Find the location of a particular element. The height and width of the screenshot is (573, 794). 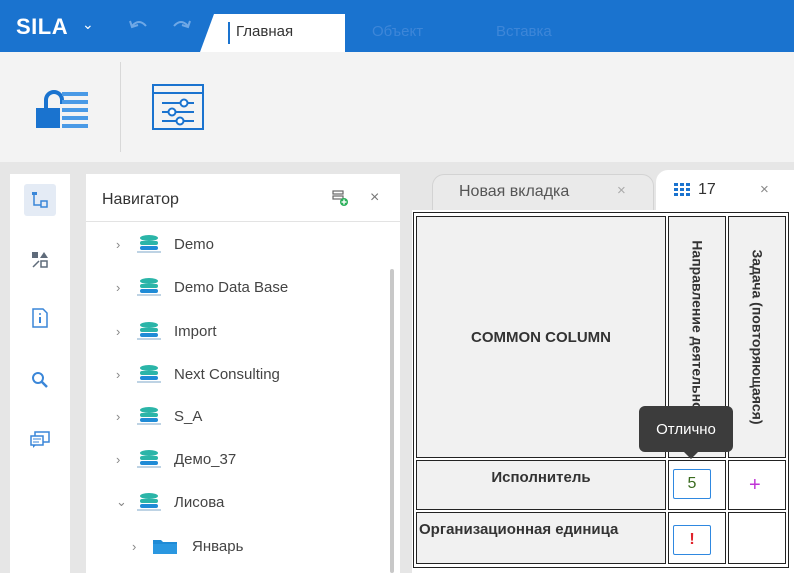

tab-new: Новая вкладка × is located at coordinates (543, 192).